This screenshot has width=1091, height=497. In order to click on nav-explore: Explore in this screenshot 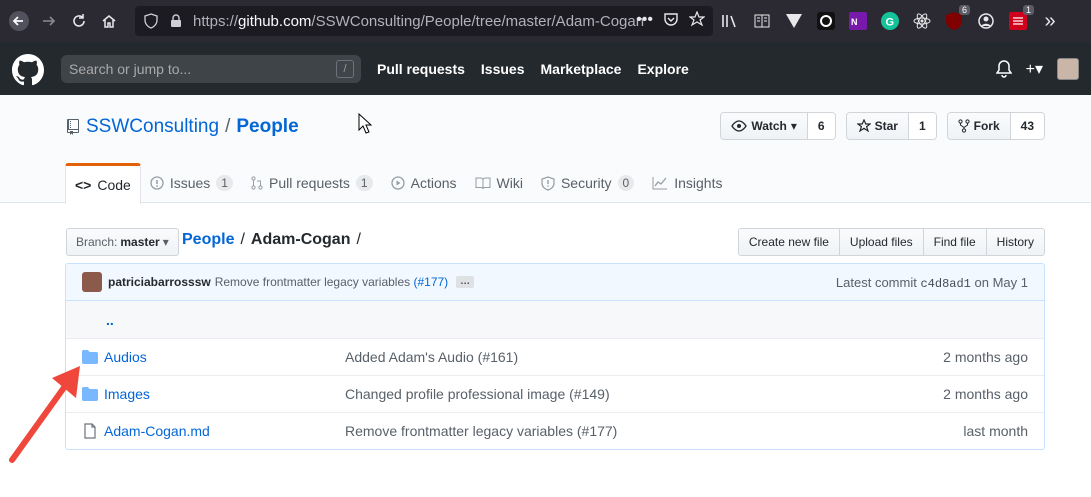, I will do `click(662, 69)`.